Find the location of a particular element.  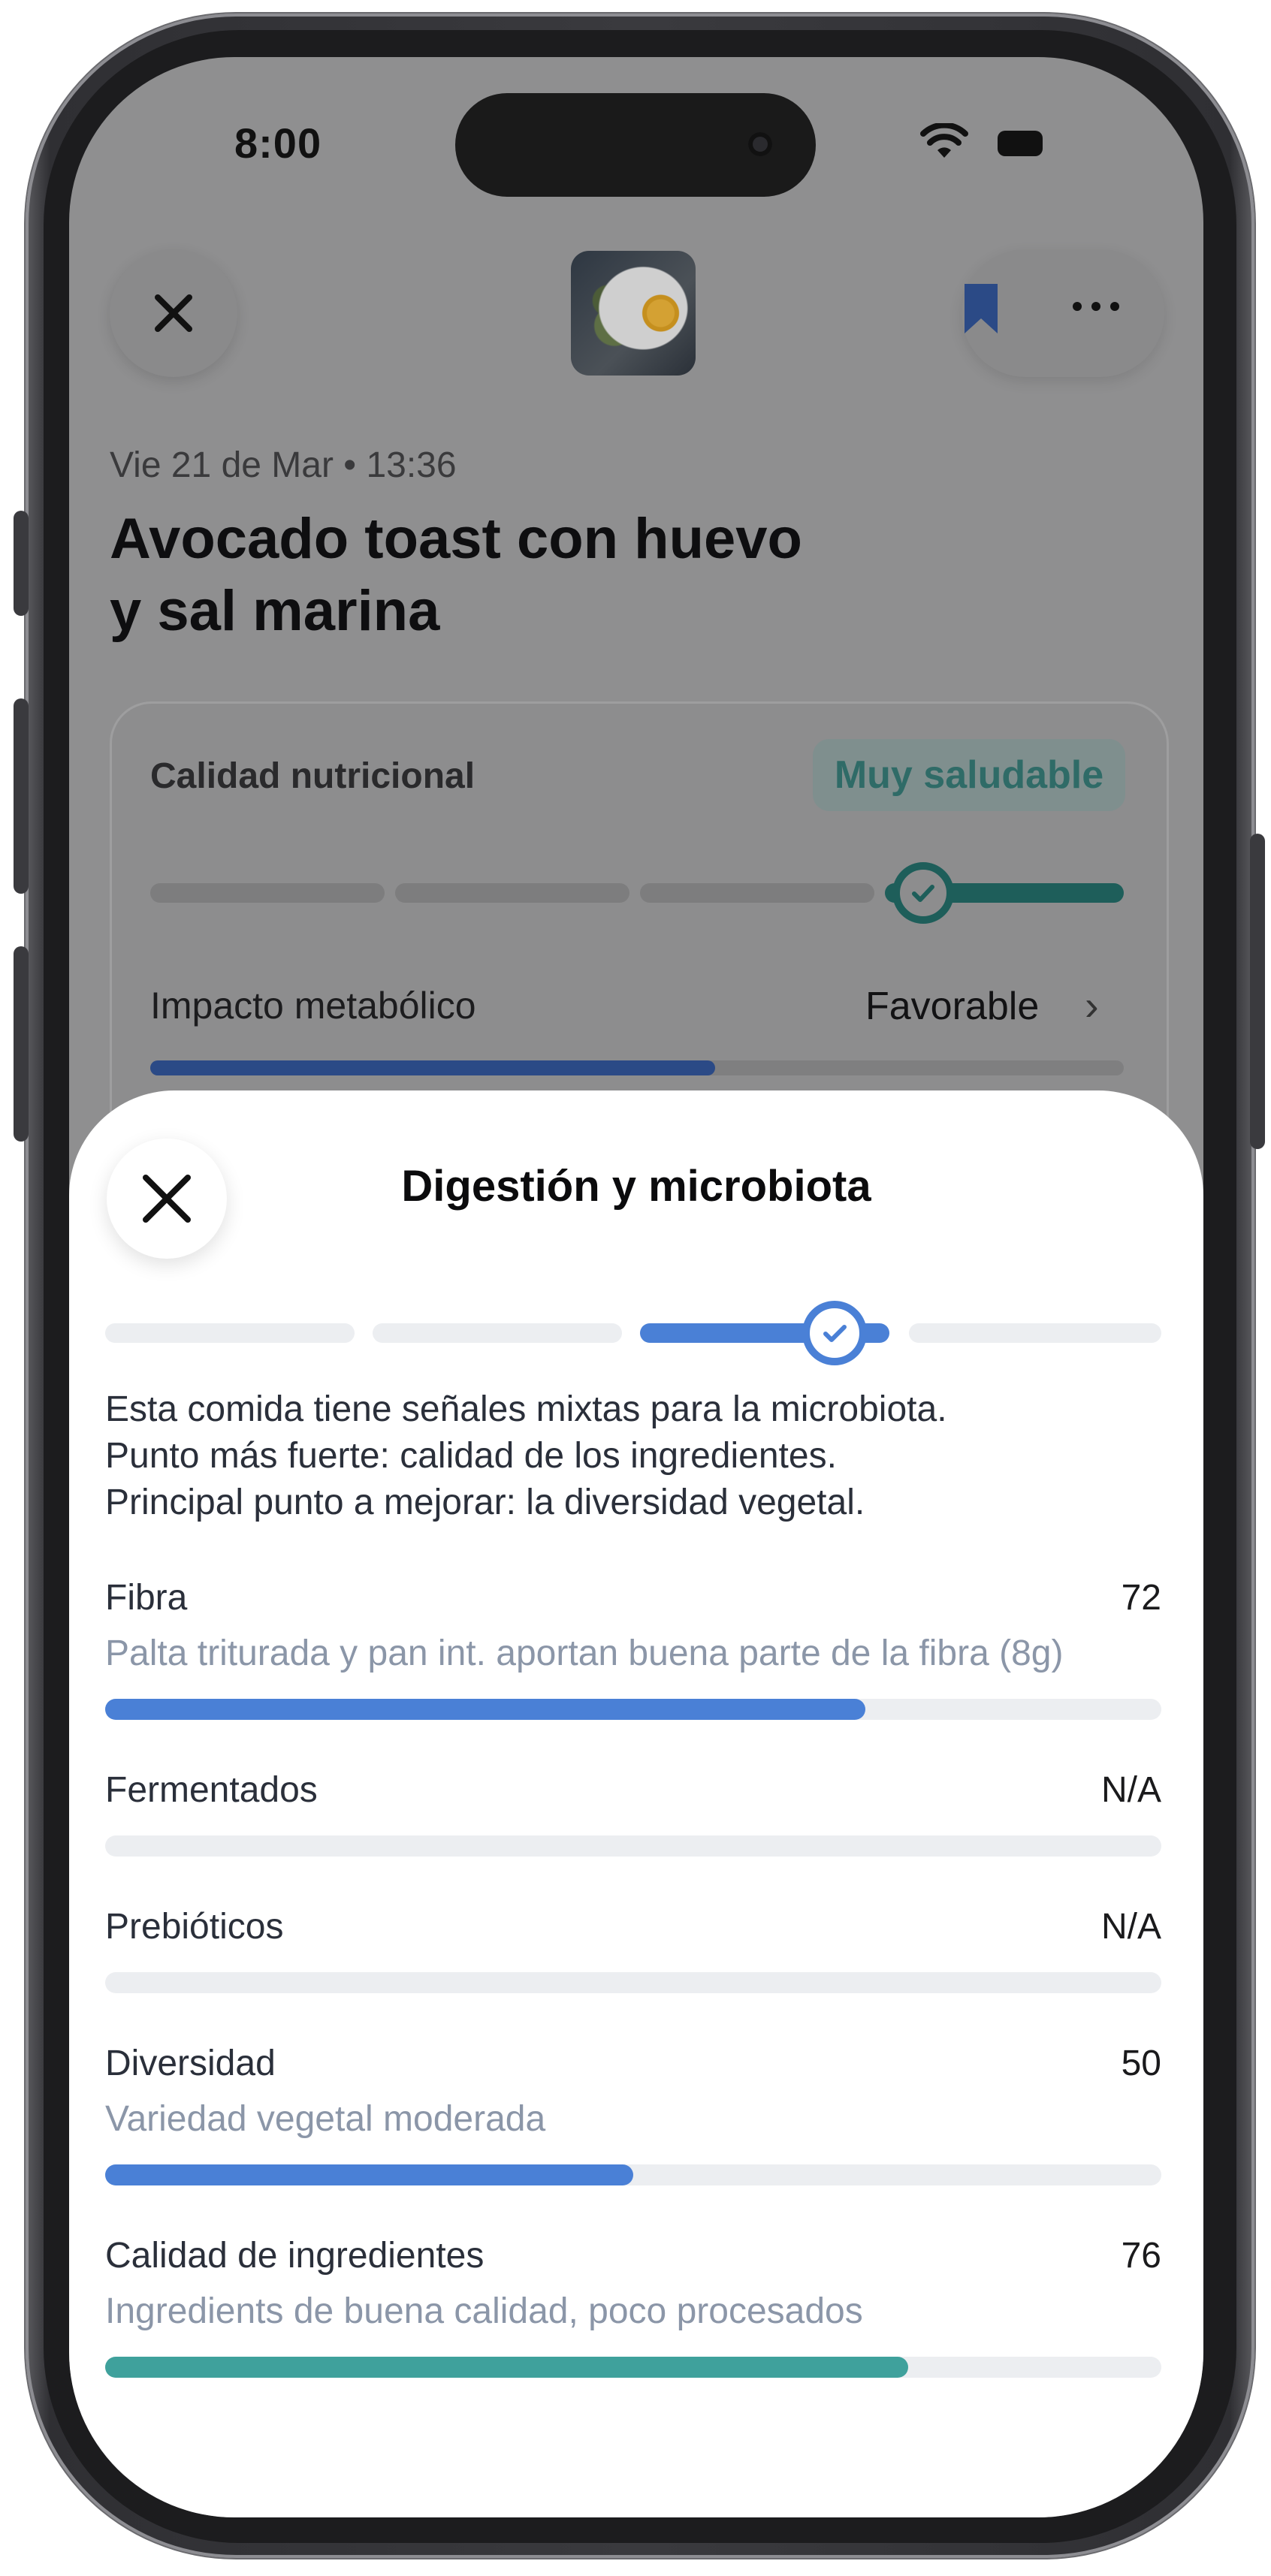

metric-fermentados-score: N/A is located at coordinates (1130, 1790).